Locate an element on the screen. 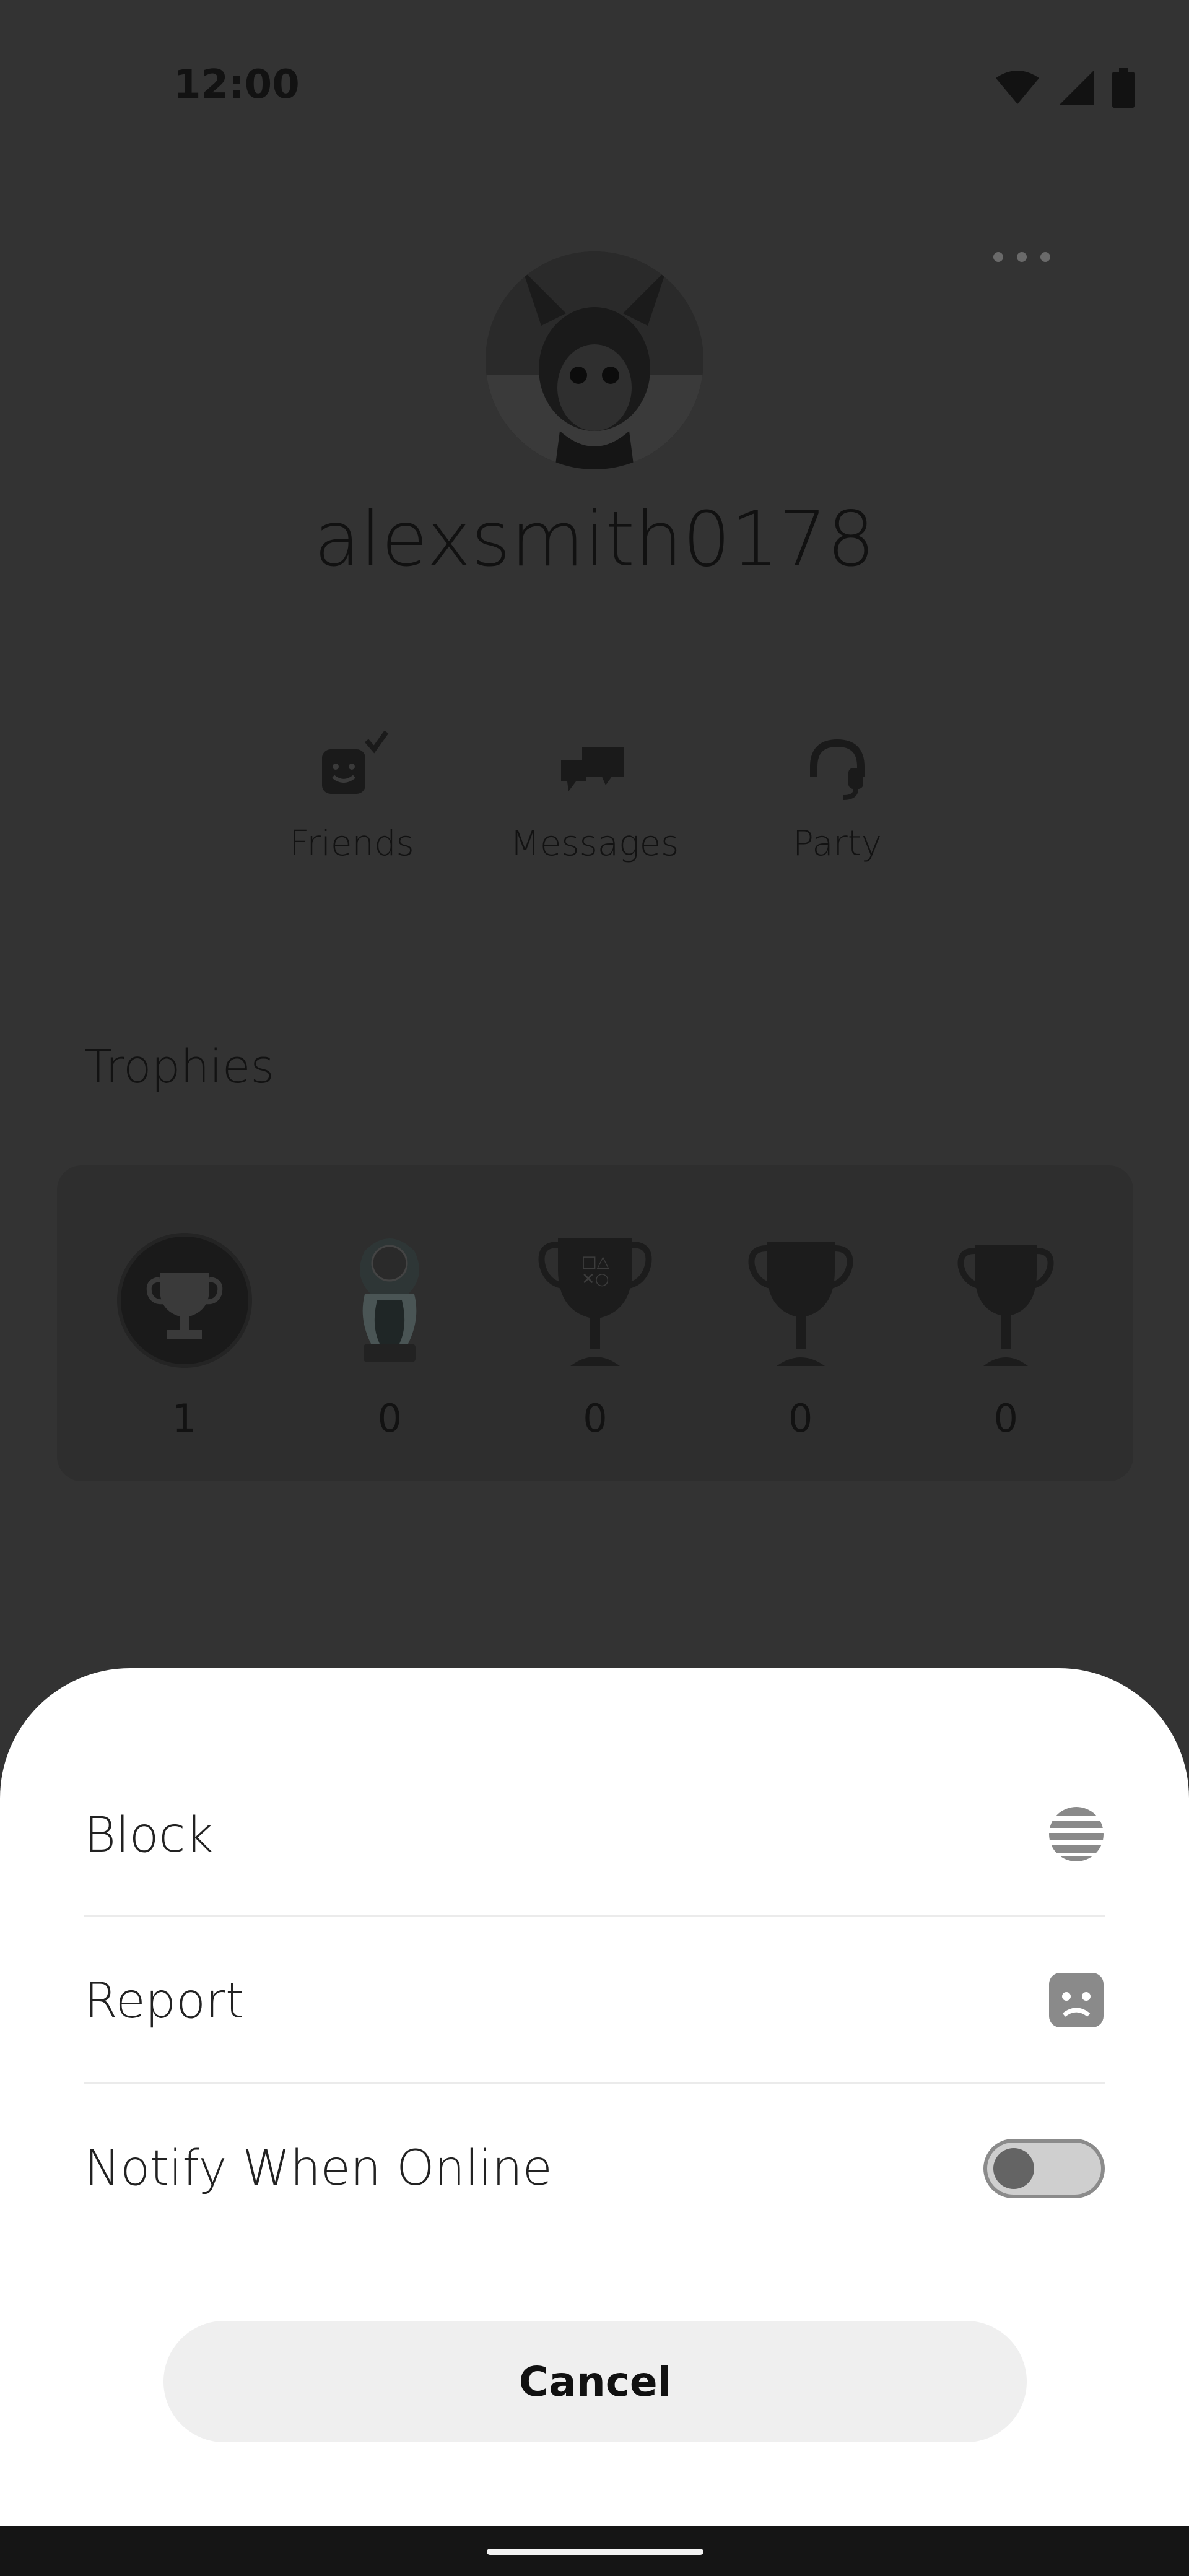 The image size is (1189, 2576). trophies-title: Trophies is located at coordinates (179, 1067).